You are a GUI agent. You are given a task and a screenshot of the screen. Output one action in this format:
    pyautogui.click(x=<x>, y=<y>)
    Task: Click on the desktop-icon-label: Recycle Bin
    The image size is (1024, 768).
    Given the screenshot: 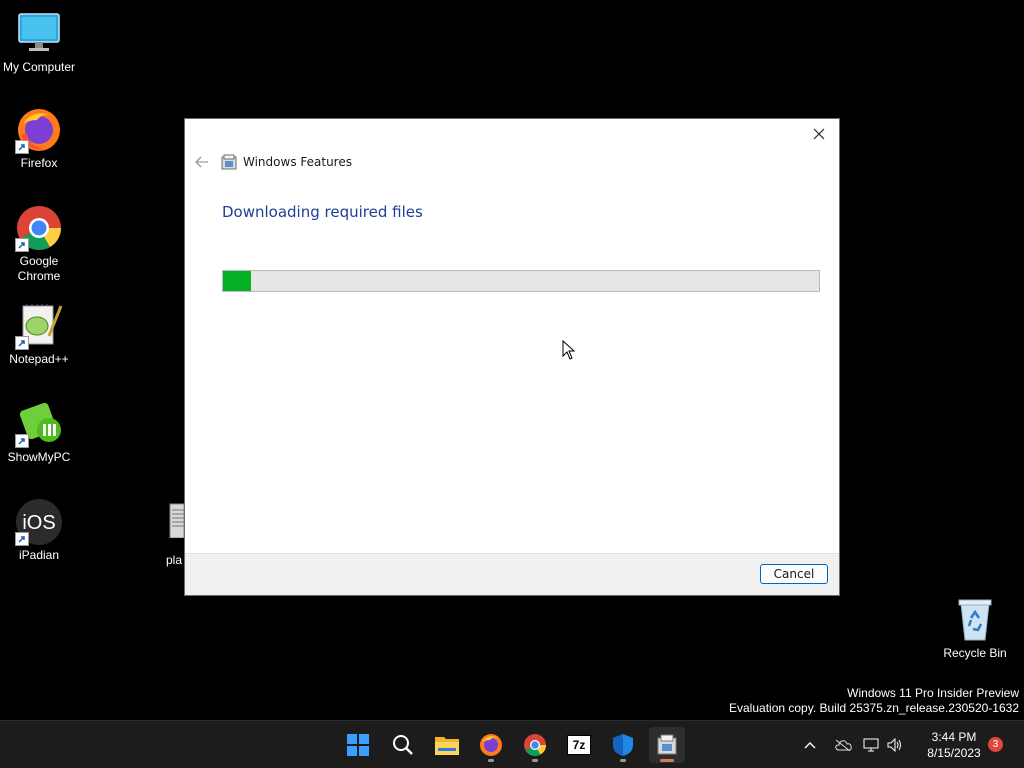 What is the action you would take?
    pyautogui.click(x=975, y=653)
    